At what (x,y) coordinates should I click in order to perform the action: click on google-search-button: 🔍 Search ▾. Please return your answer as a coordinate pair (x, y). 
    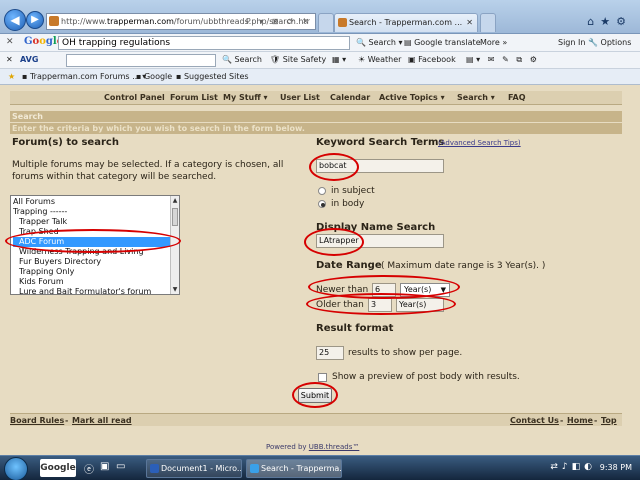
    Looking at the image, I should click on (379, 42).